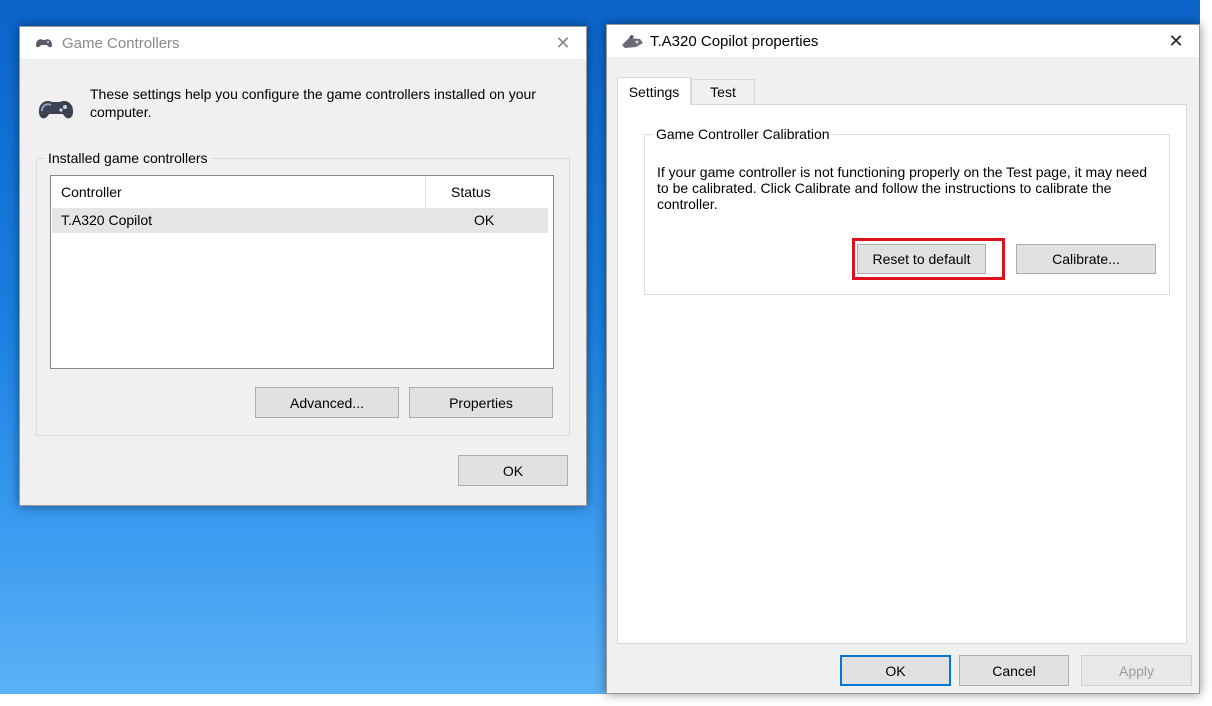 This screenshot has height=706, width=1212. What do you see at coordinates (1206, 353) in the screenshot?
I see `screen-right-edge` at bounding box center [1206, 353].